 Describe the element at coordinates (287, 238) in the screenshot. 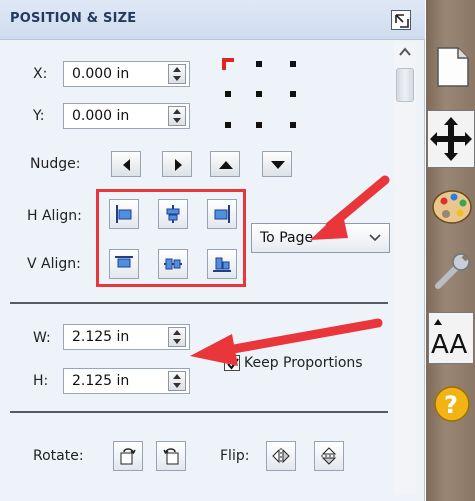

I see `align-relative-value: To Page` at that location.